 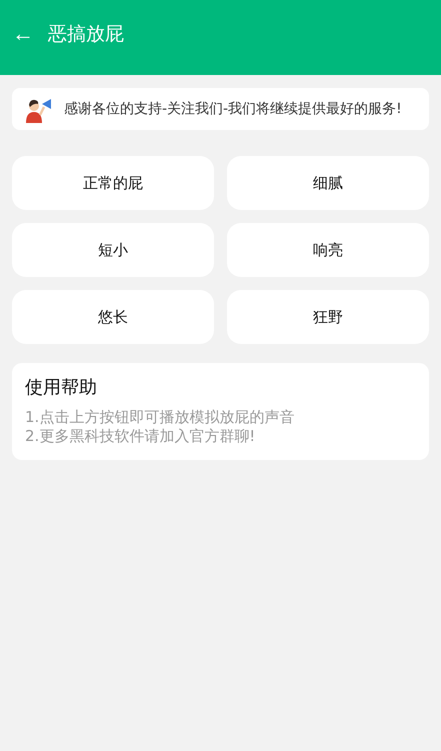 What do you see at coordinates (328, 250) in the screenshot?
I see `sound-button: 响亮` at bounding box center [328, 250].